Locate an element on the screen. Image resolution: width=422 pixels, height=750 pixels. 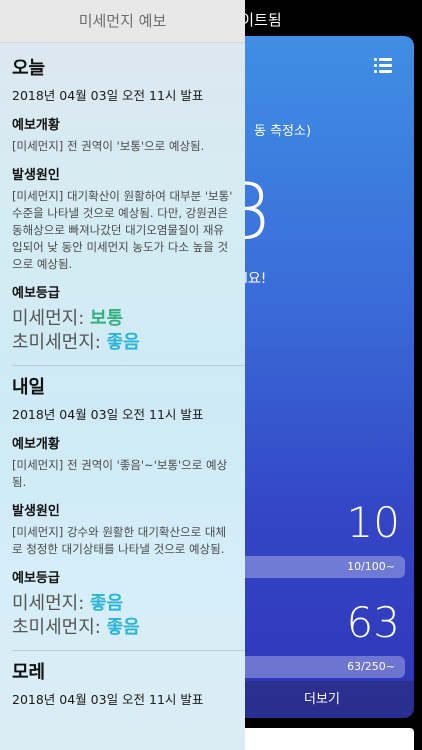
pm10-grade-line: 미세먼지: 좋음 is located at coordinates (122, 604).